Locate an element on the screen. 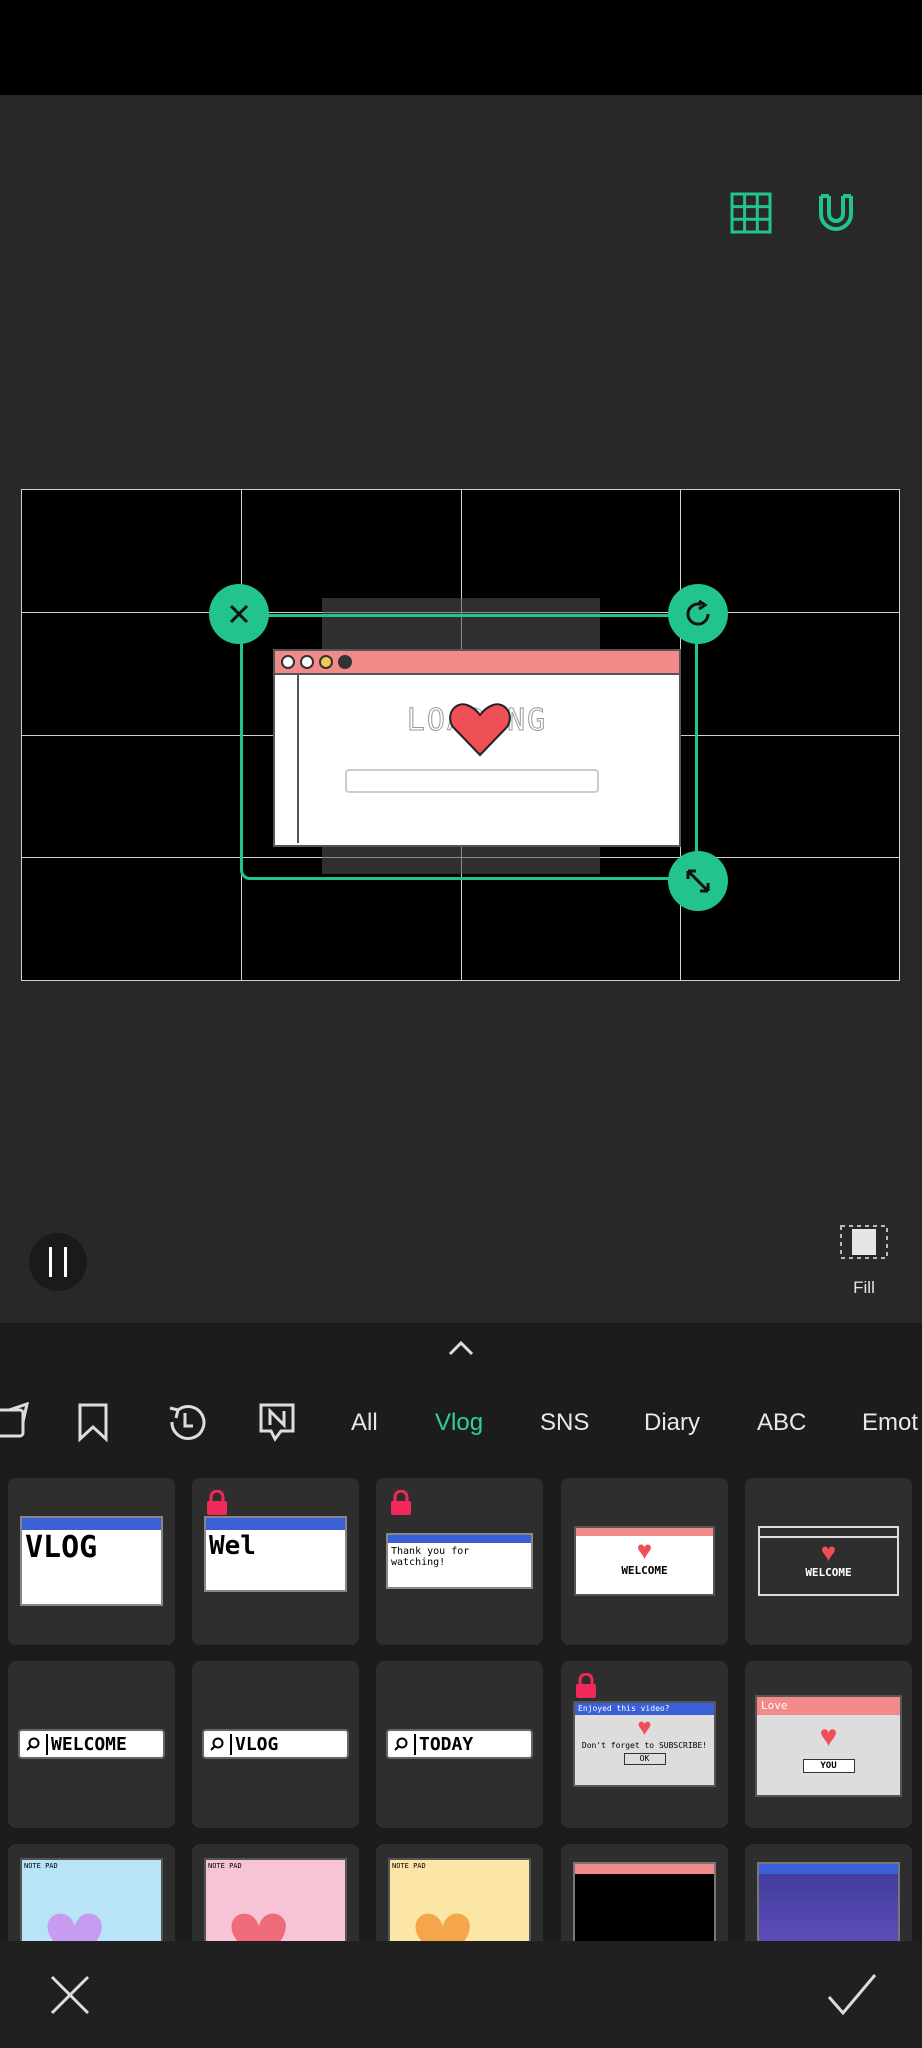 The image size is (922, 2048). snap-toggle-button is located at coordinates (836, 213).